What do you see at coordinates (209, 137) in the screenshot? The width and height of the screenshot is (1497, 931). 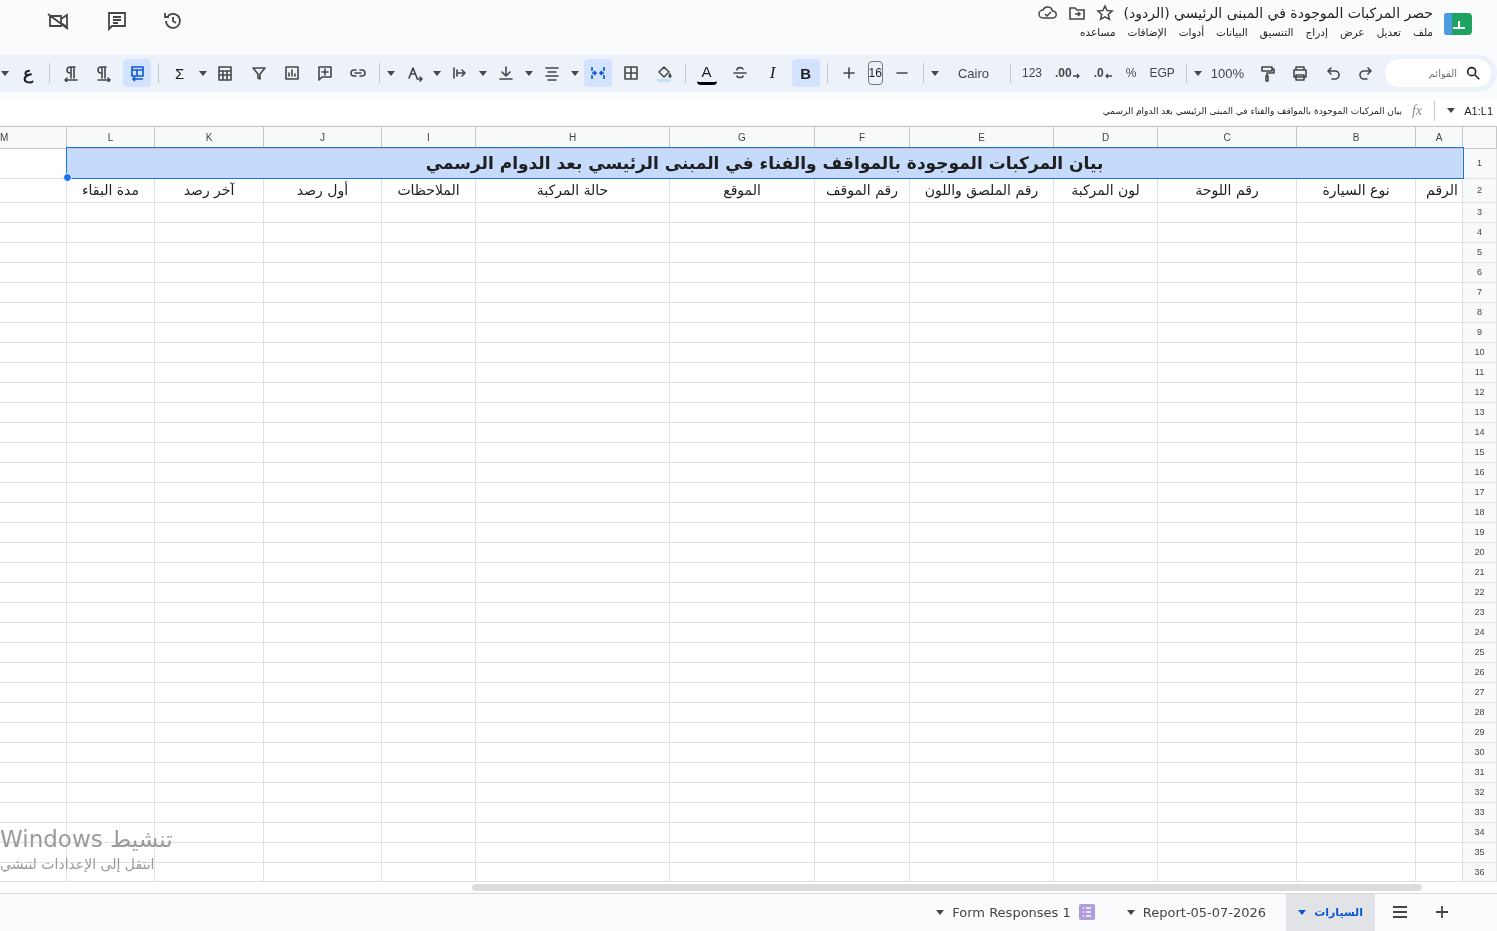 I see `column-header: K` at bounding box center [209, 137].